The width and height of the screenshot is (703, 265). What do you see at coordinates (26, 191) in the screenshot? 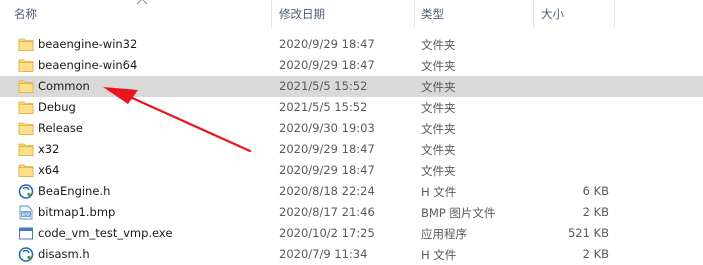
I see `header-file-icon` at bounding box center [26, 191].